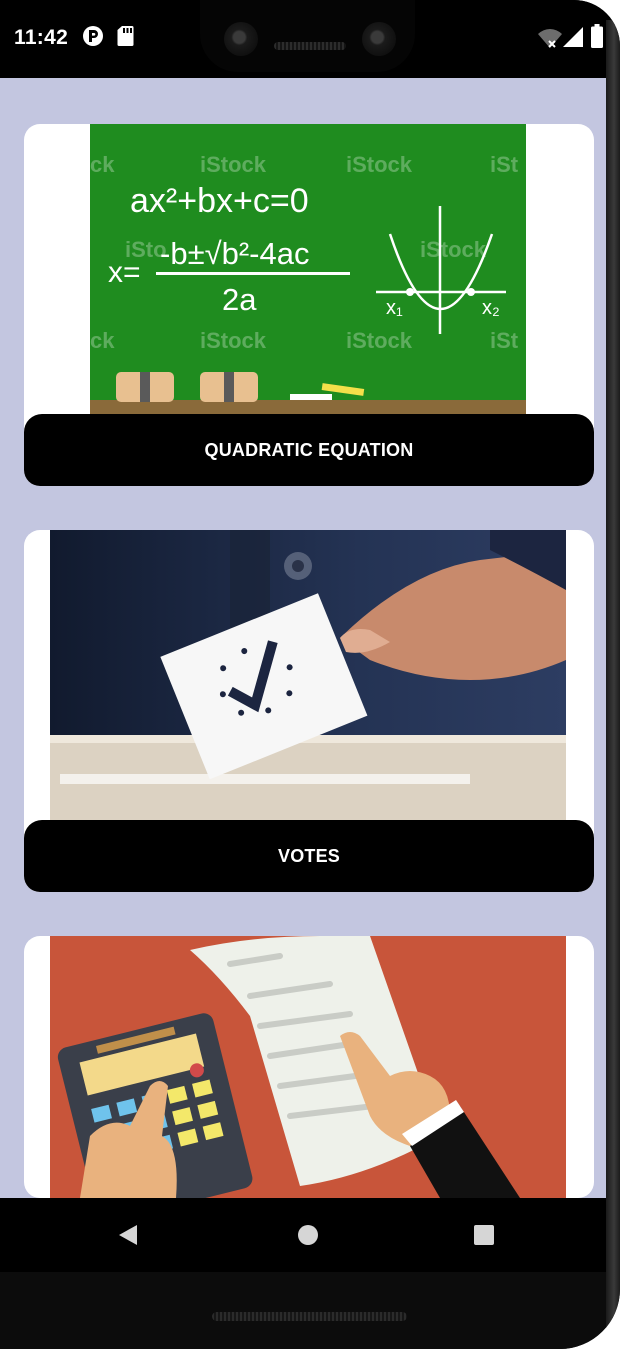 The height and width of the screenshot is (1353, 635). Describe the element at coordinates (128, 1235) in the screenshot. I see `back-icon` at that location.